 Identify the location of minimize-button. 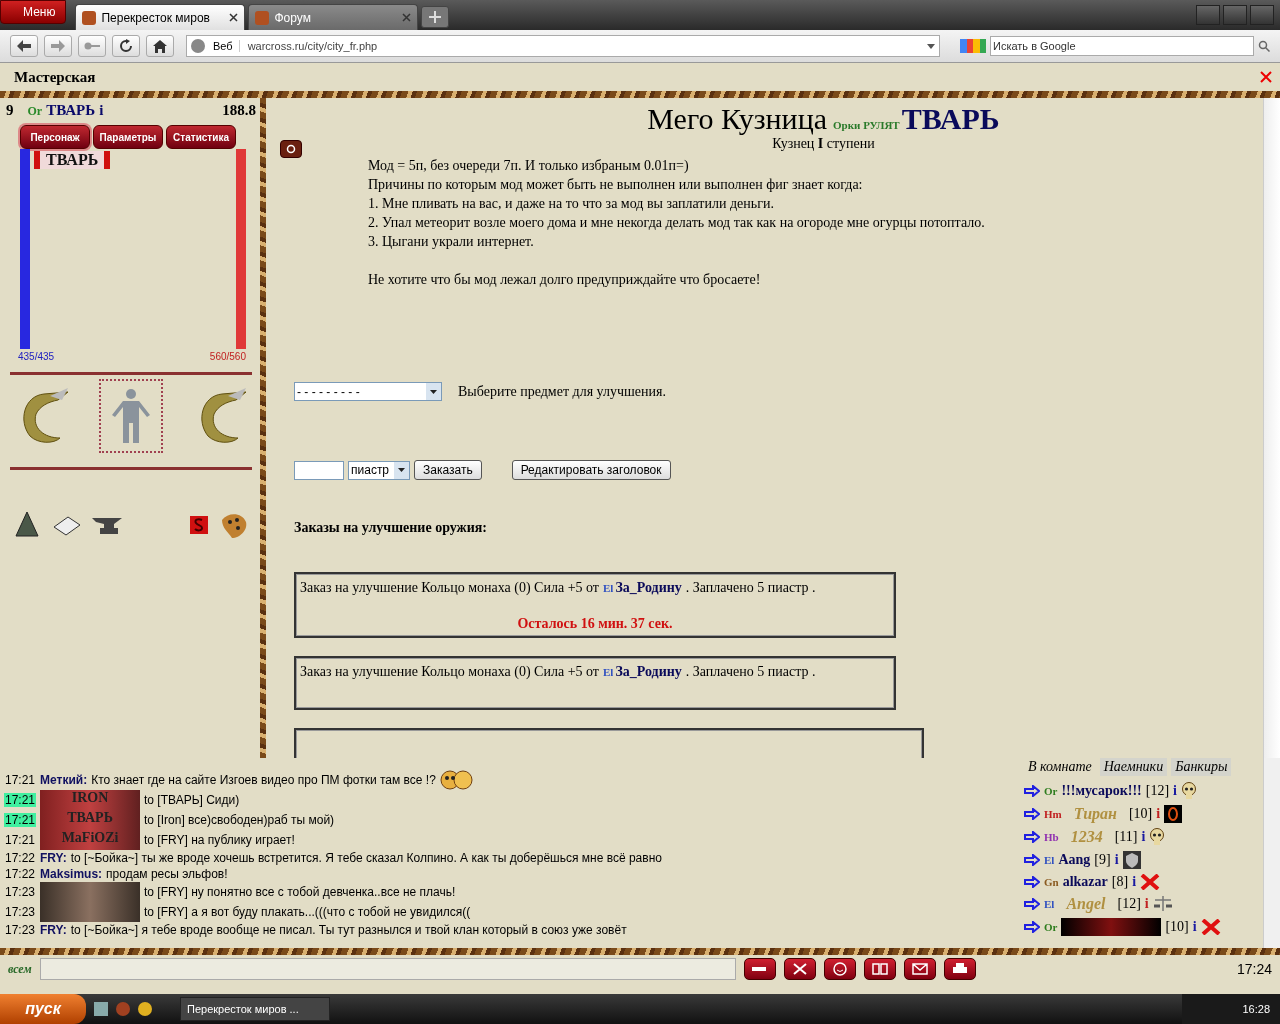
(1208, 15).